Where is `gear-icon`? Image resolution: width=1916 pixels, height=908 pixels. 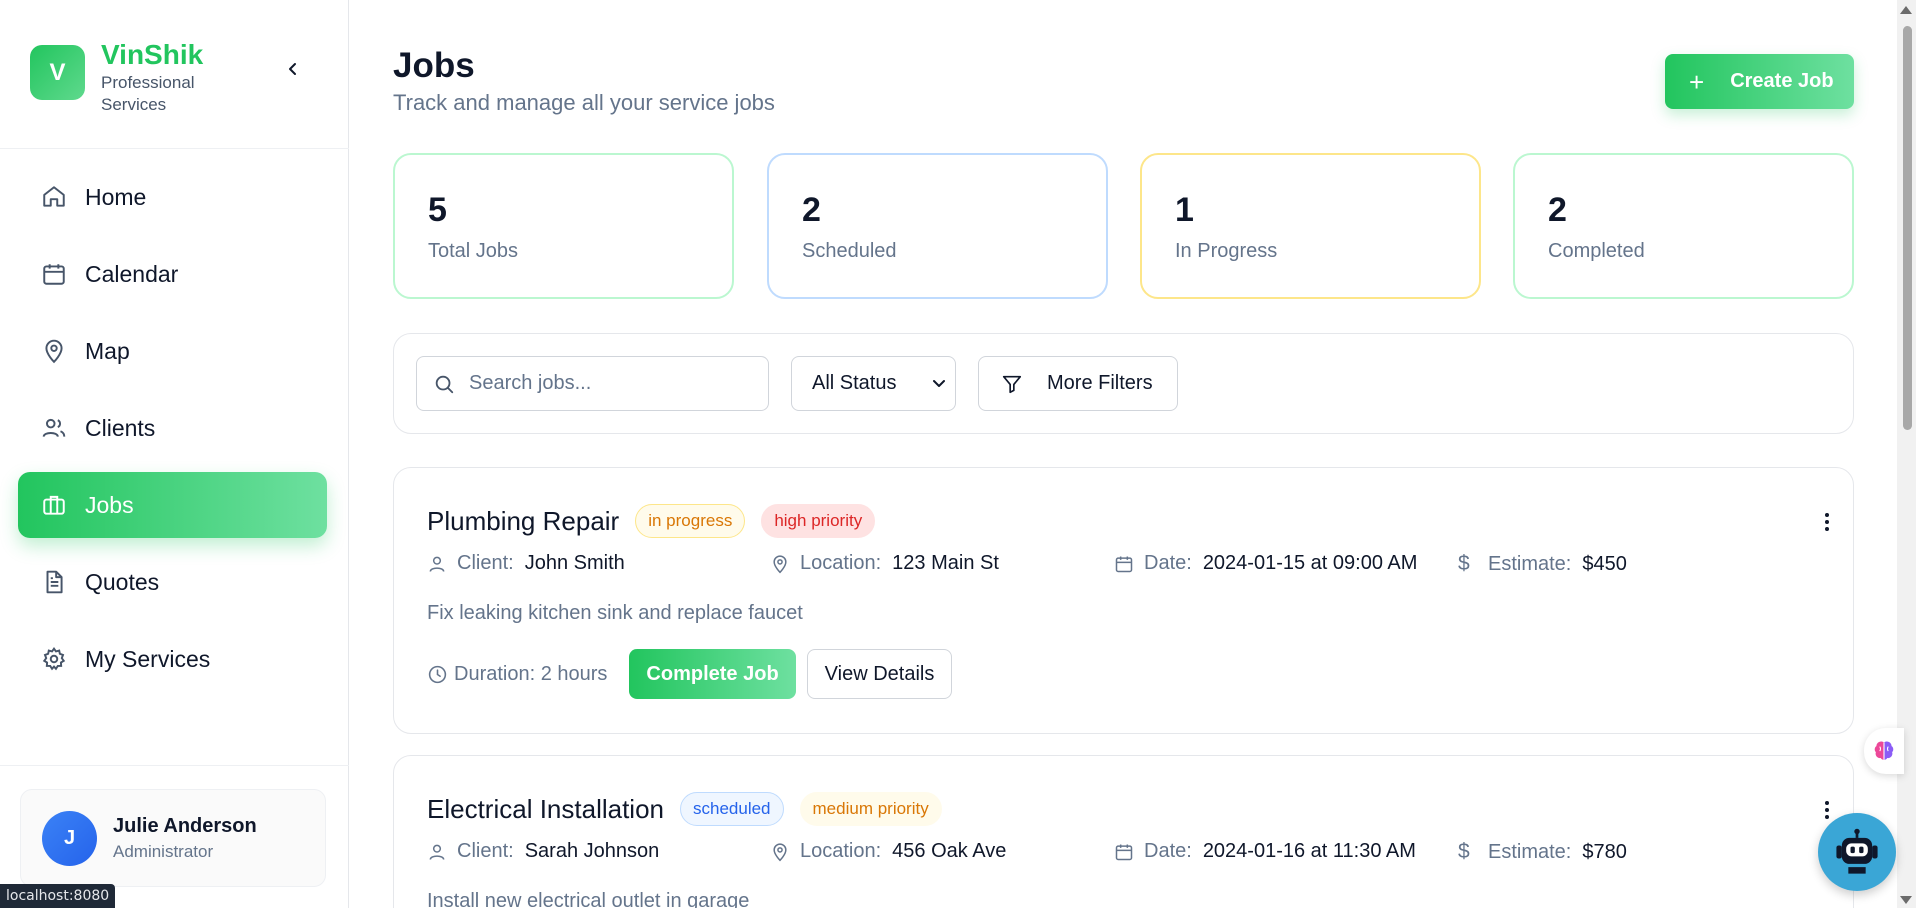 gear-icon is located at coordinates (54, 659).